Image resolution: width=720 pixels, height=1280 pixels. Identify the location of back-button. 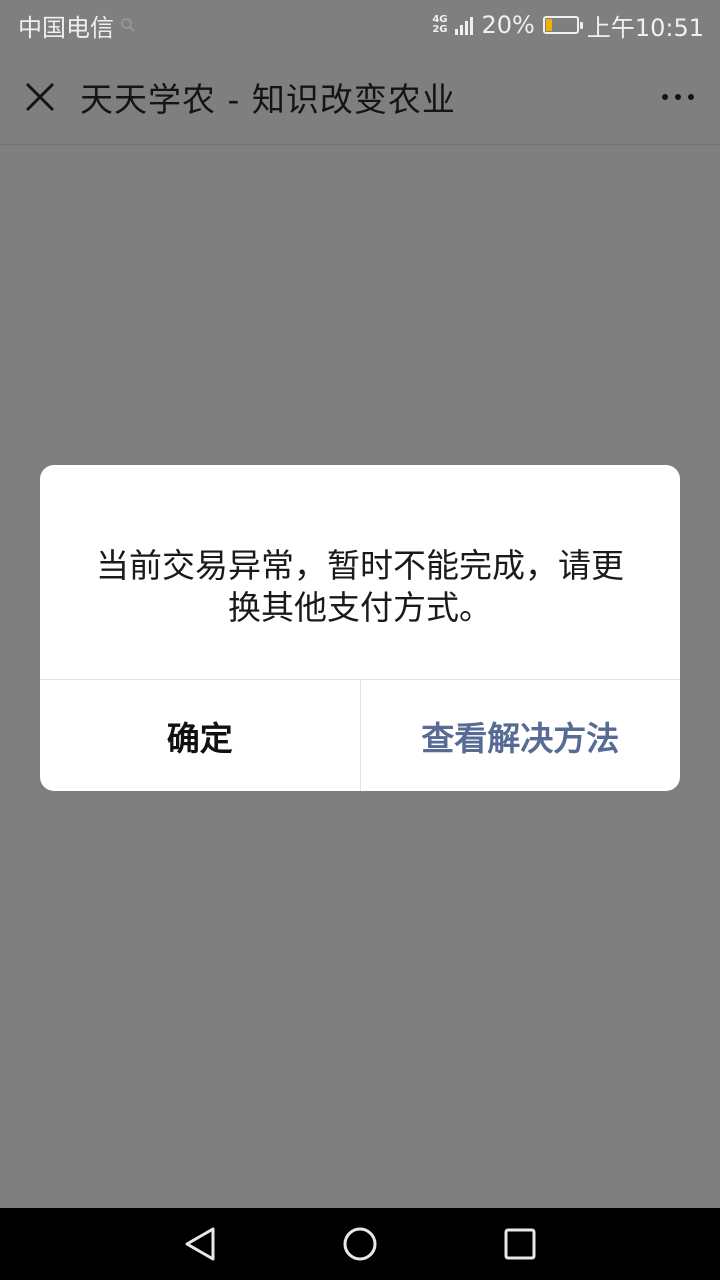
(200, 1244).